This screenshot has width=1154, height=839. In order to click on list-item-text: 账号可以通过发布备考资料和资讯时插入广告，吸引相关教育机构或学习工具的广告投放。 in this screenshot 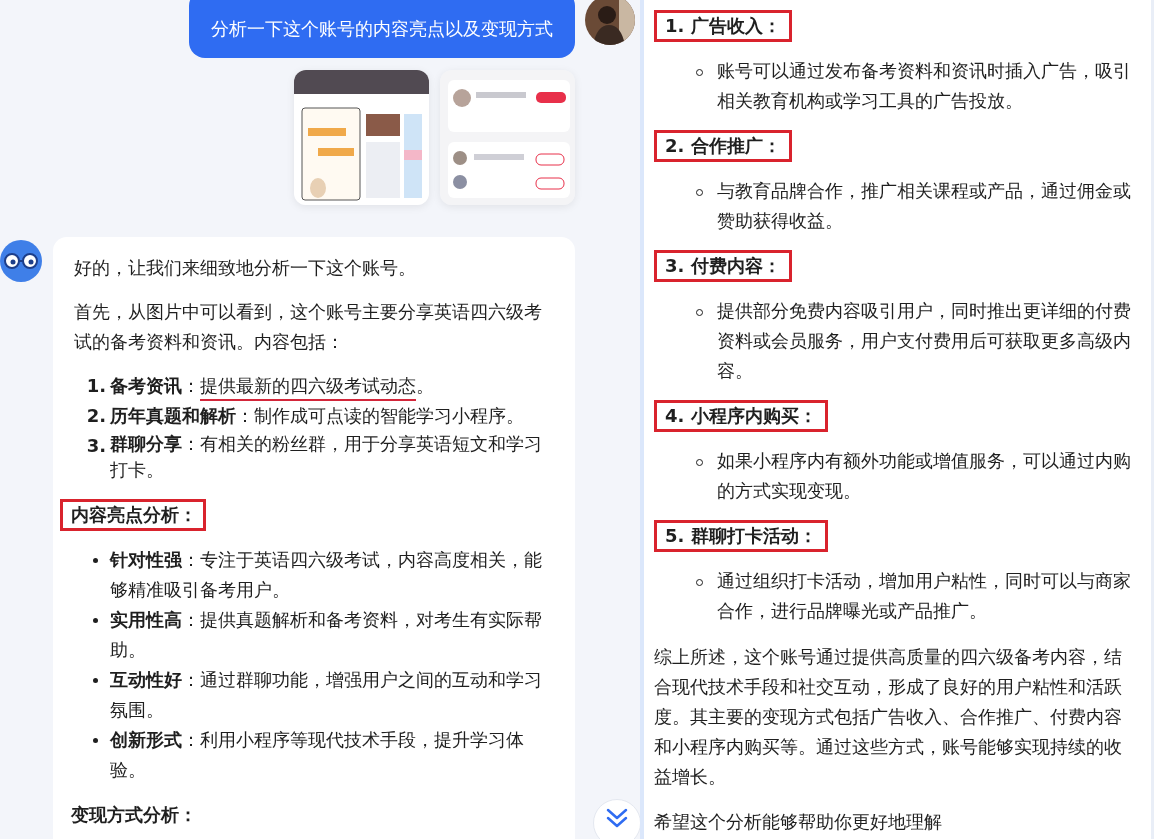, I will do `click(924, 86)`.